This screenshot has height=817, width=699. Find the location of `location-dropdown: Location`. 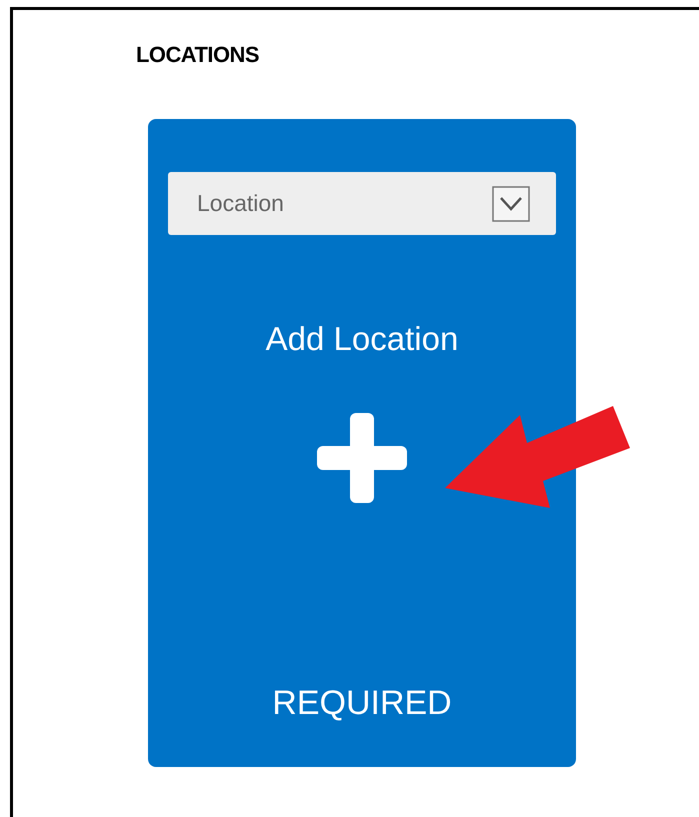

location-dropdown: Location is located at coordinates (362, 203).